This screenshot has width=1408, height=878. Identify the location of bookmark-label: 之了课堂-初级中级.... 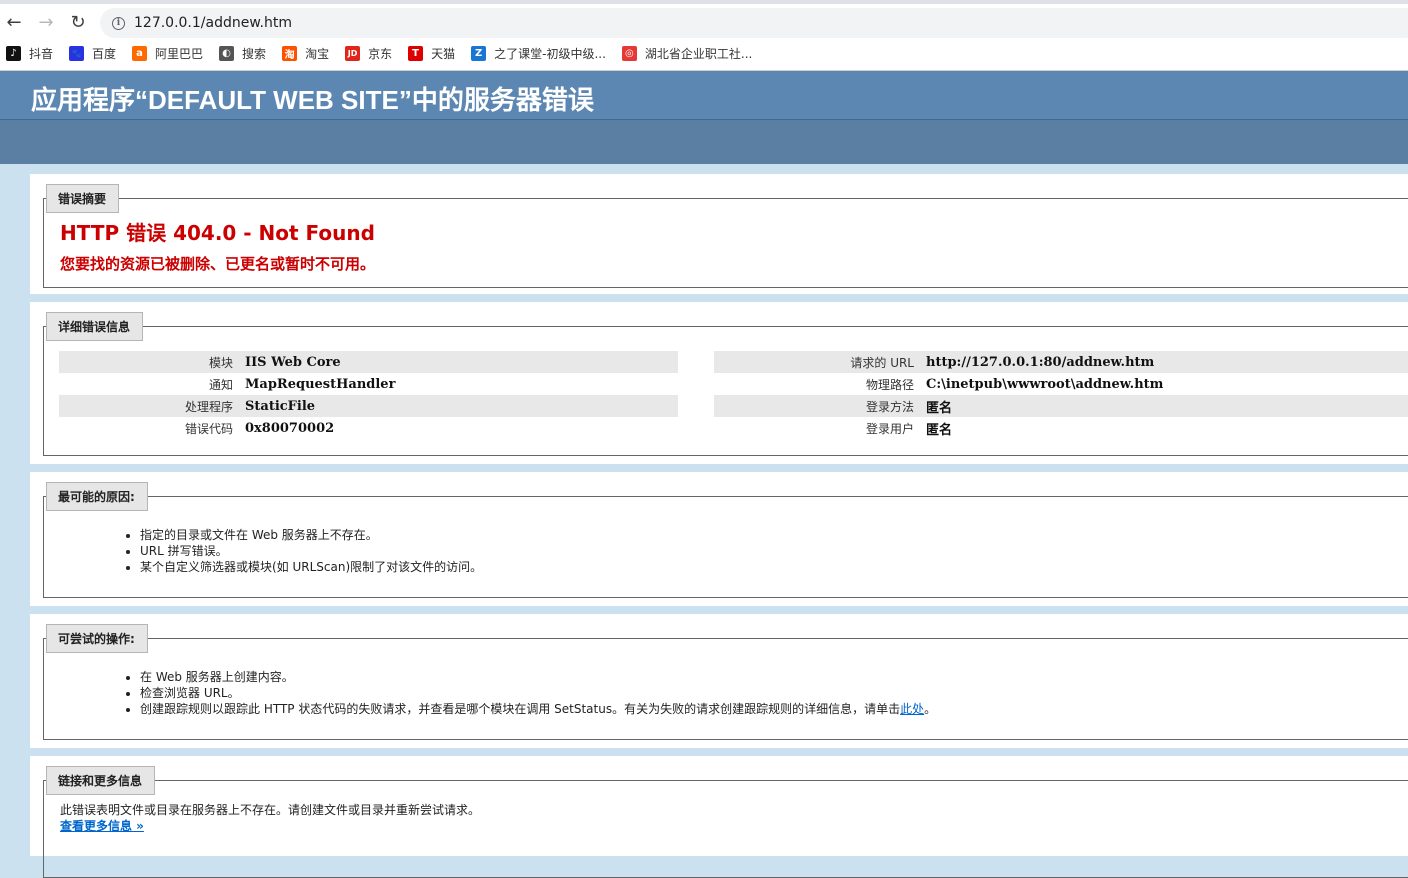
(550, 53).